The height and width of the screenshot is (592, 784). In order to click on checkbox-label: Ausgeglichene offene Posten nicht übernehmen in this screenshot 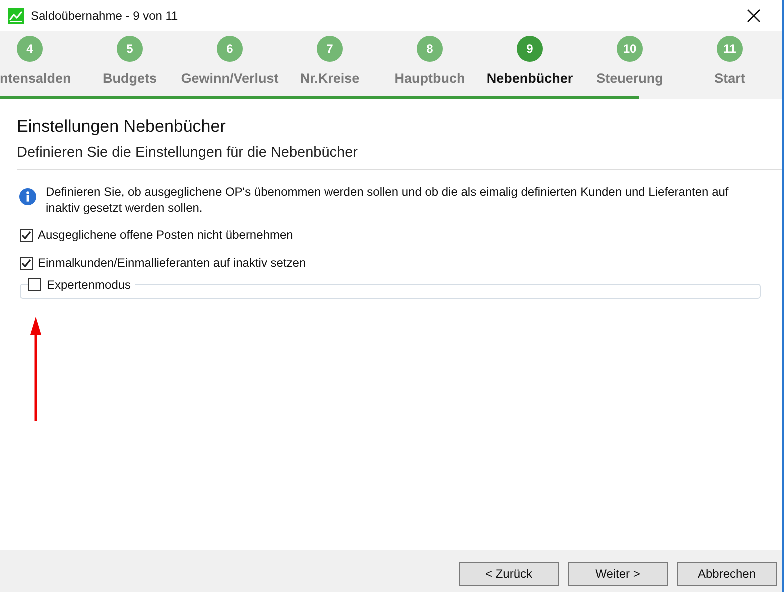, I will do `click(166, 235)`.